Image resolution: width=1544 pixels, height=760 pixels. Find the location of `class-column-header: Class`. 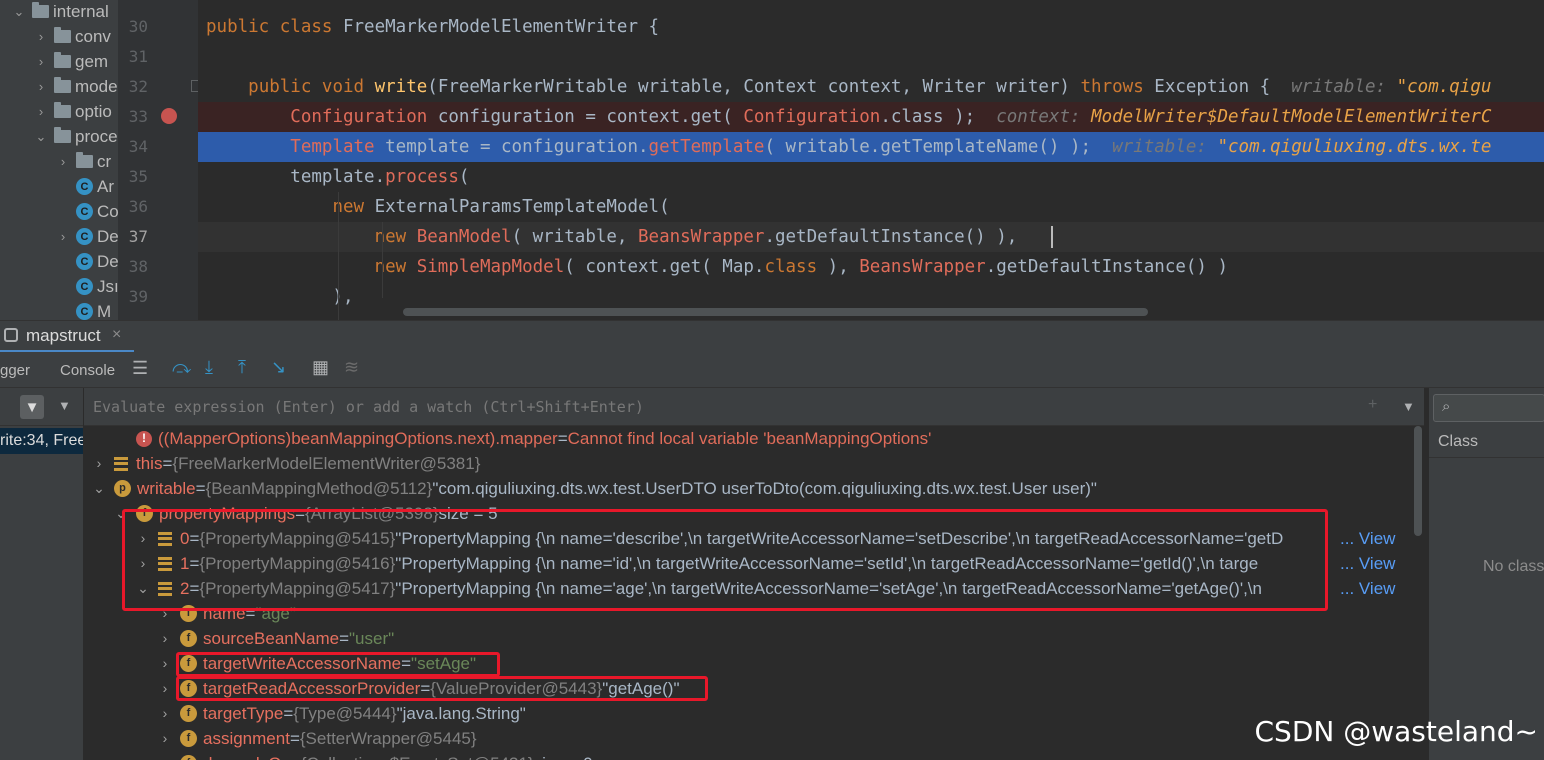

class-column-header: Class is located at coordinates (1458, 442).